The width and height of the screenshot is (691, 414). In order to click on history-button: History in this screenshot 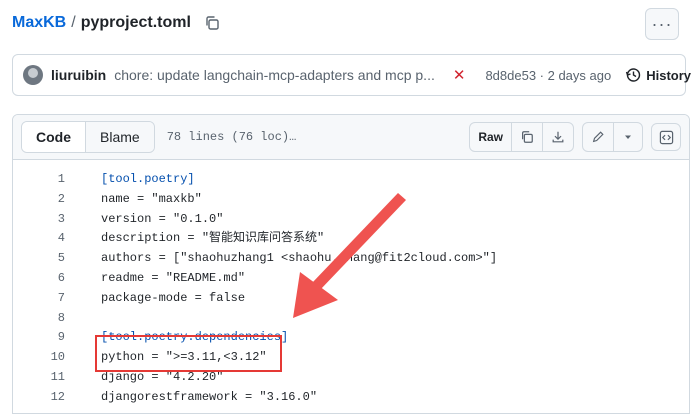, I will do `click(658, 75)`.